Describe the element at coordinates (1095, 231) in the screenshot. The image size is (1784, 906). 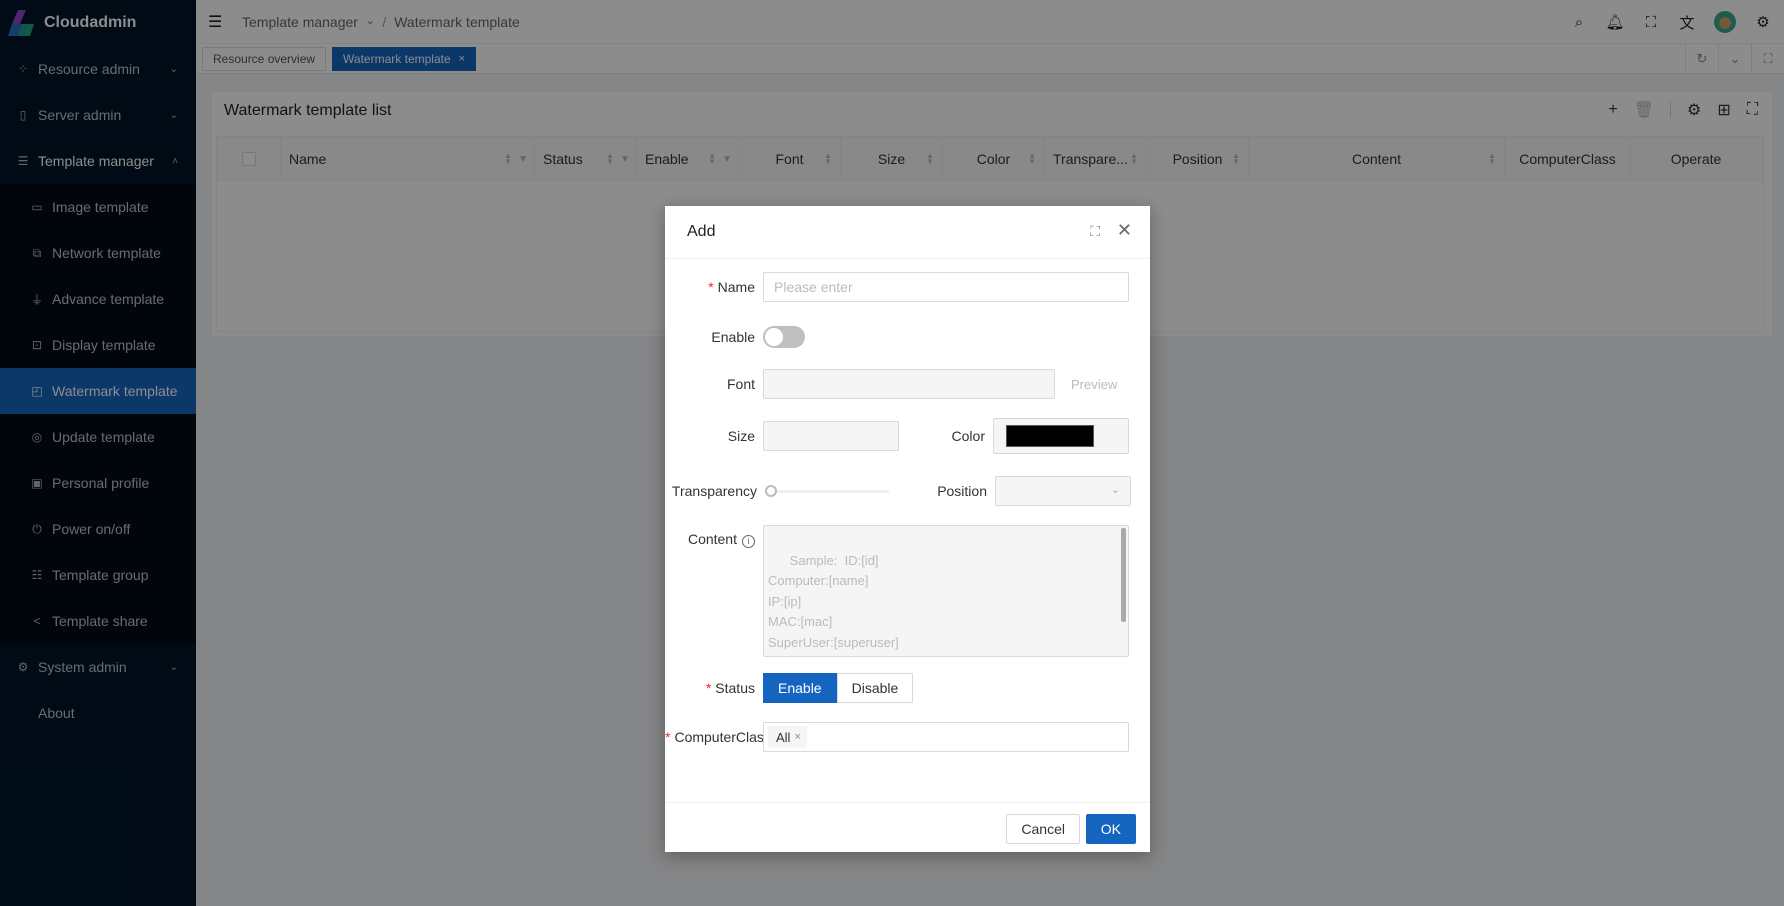
I see `fullscreen-icon: ⛶` at that location.